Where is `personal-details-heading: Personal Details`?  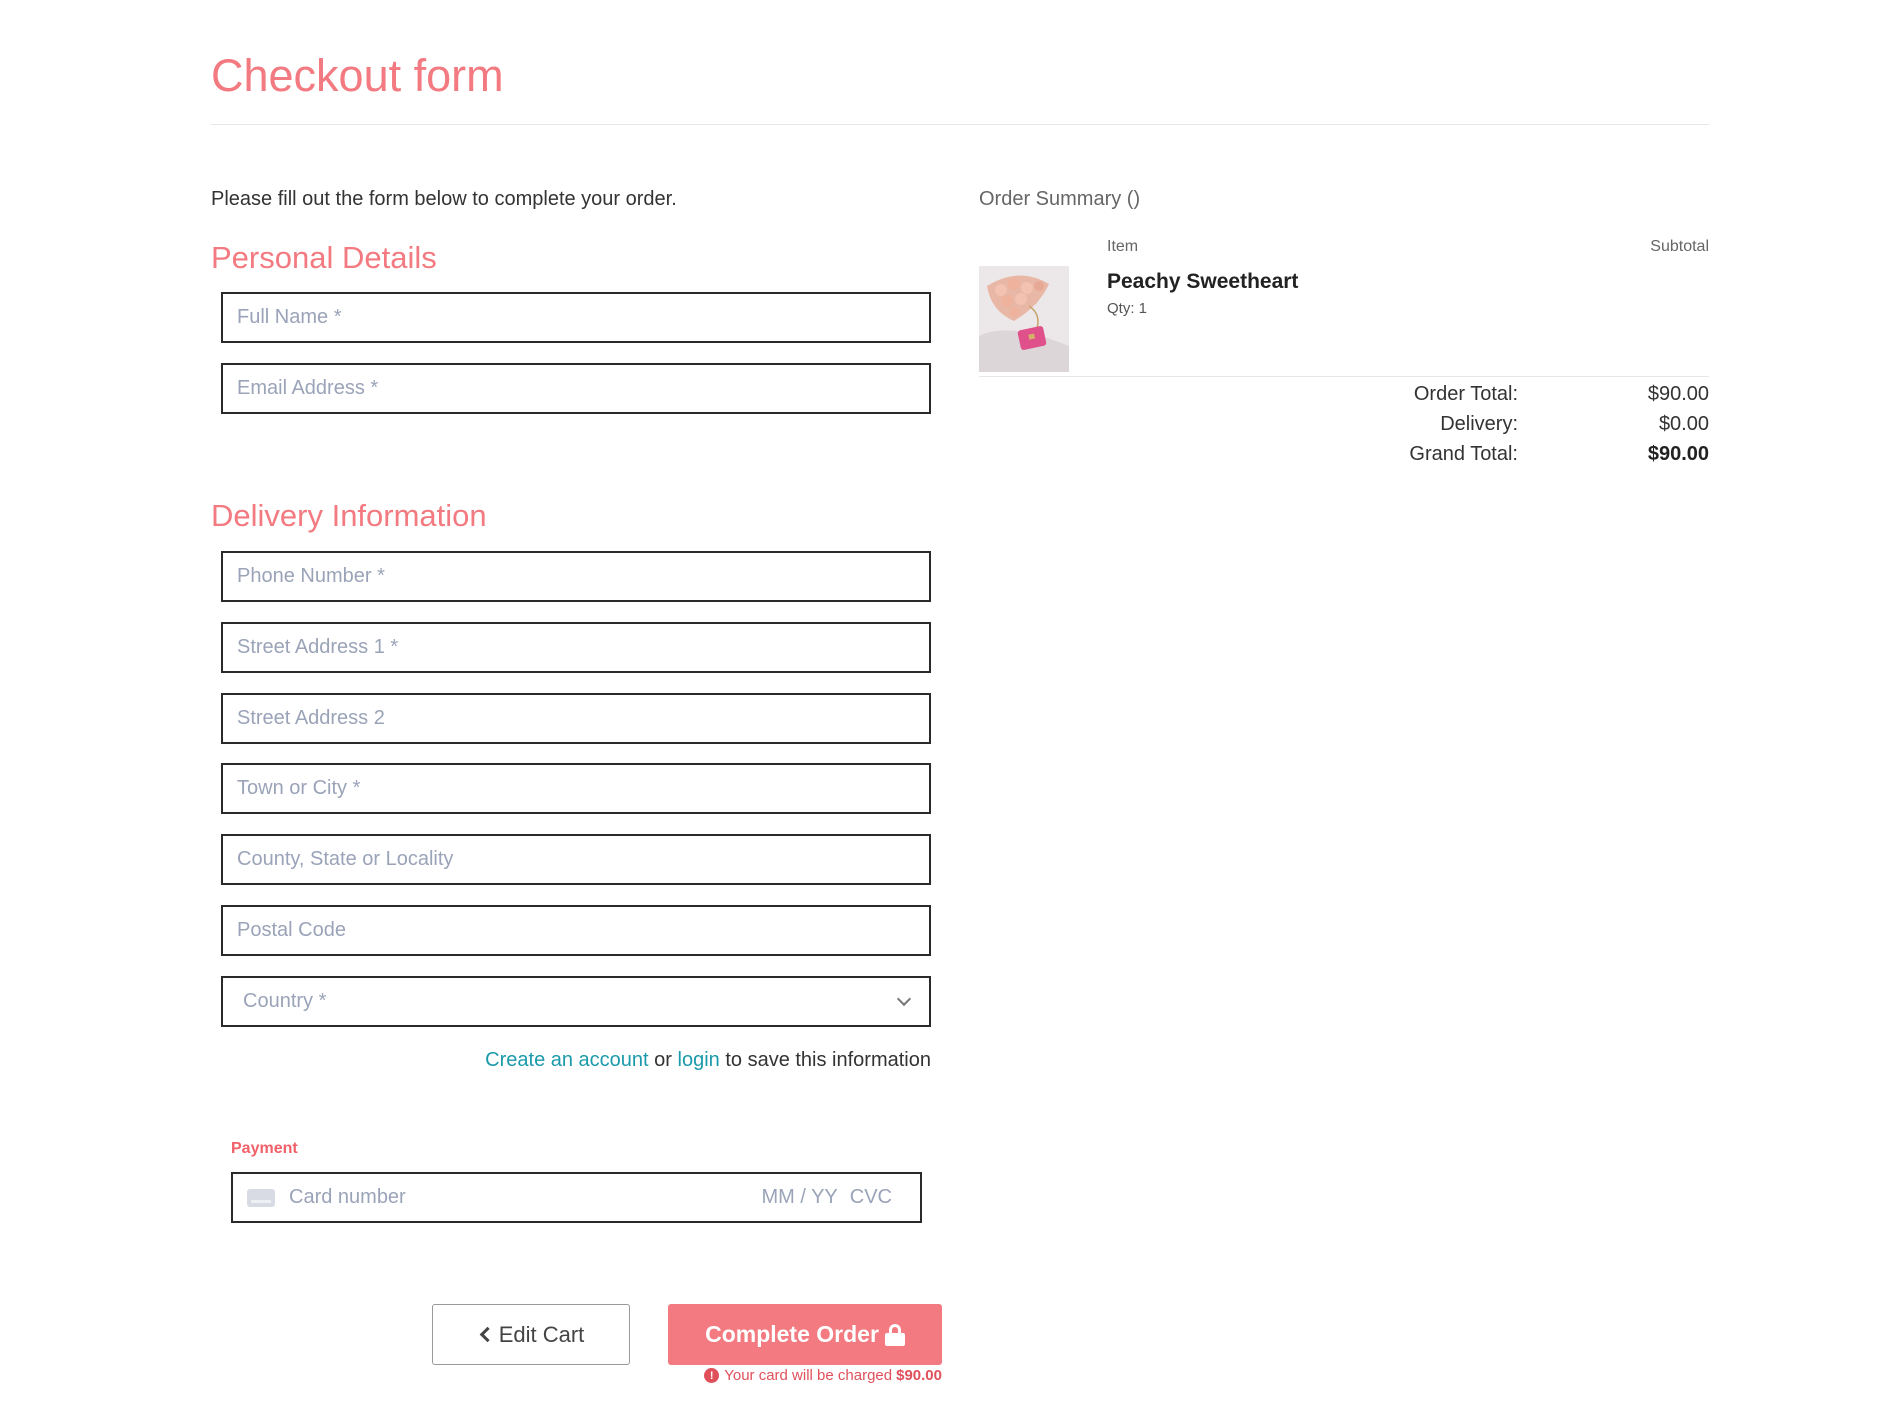
personal-details-heading: Personal Details is located at coordinates (324, 257).